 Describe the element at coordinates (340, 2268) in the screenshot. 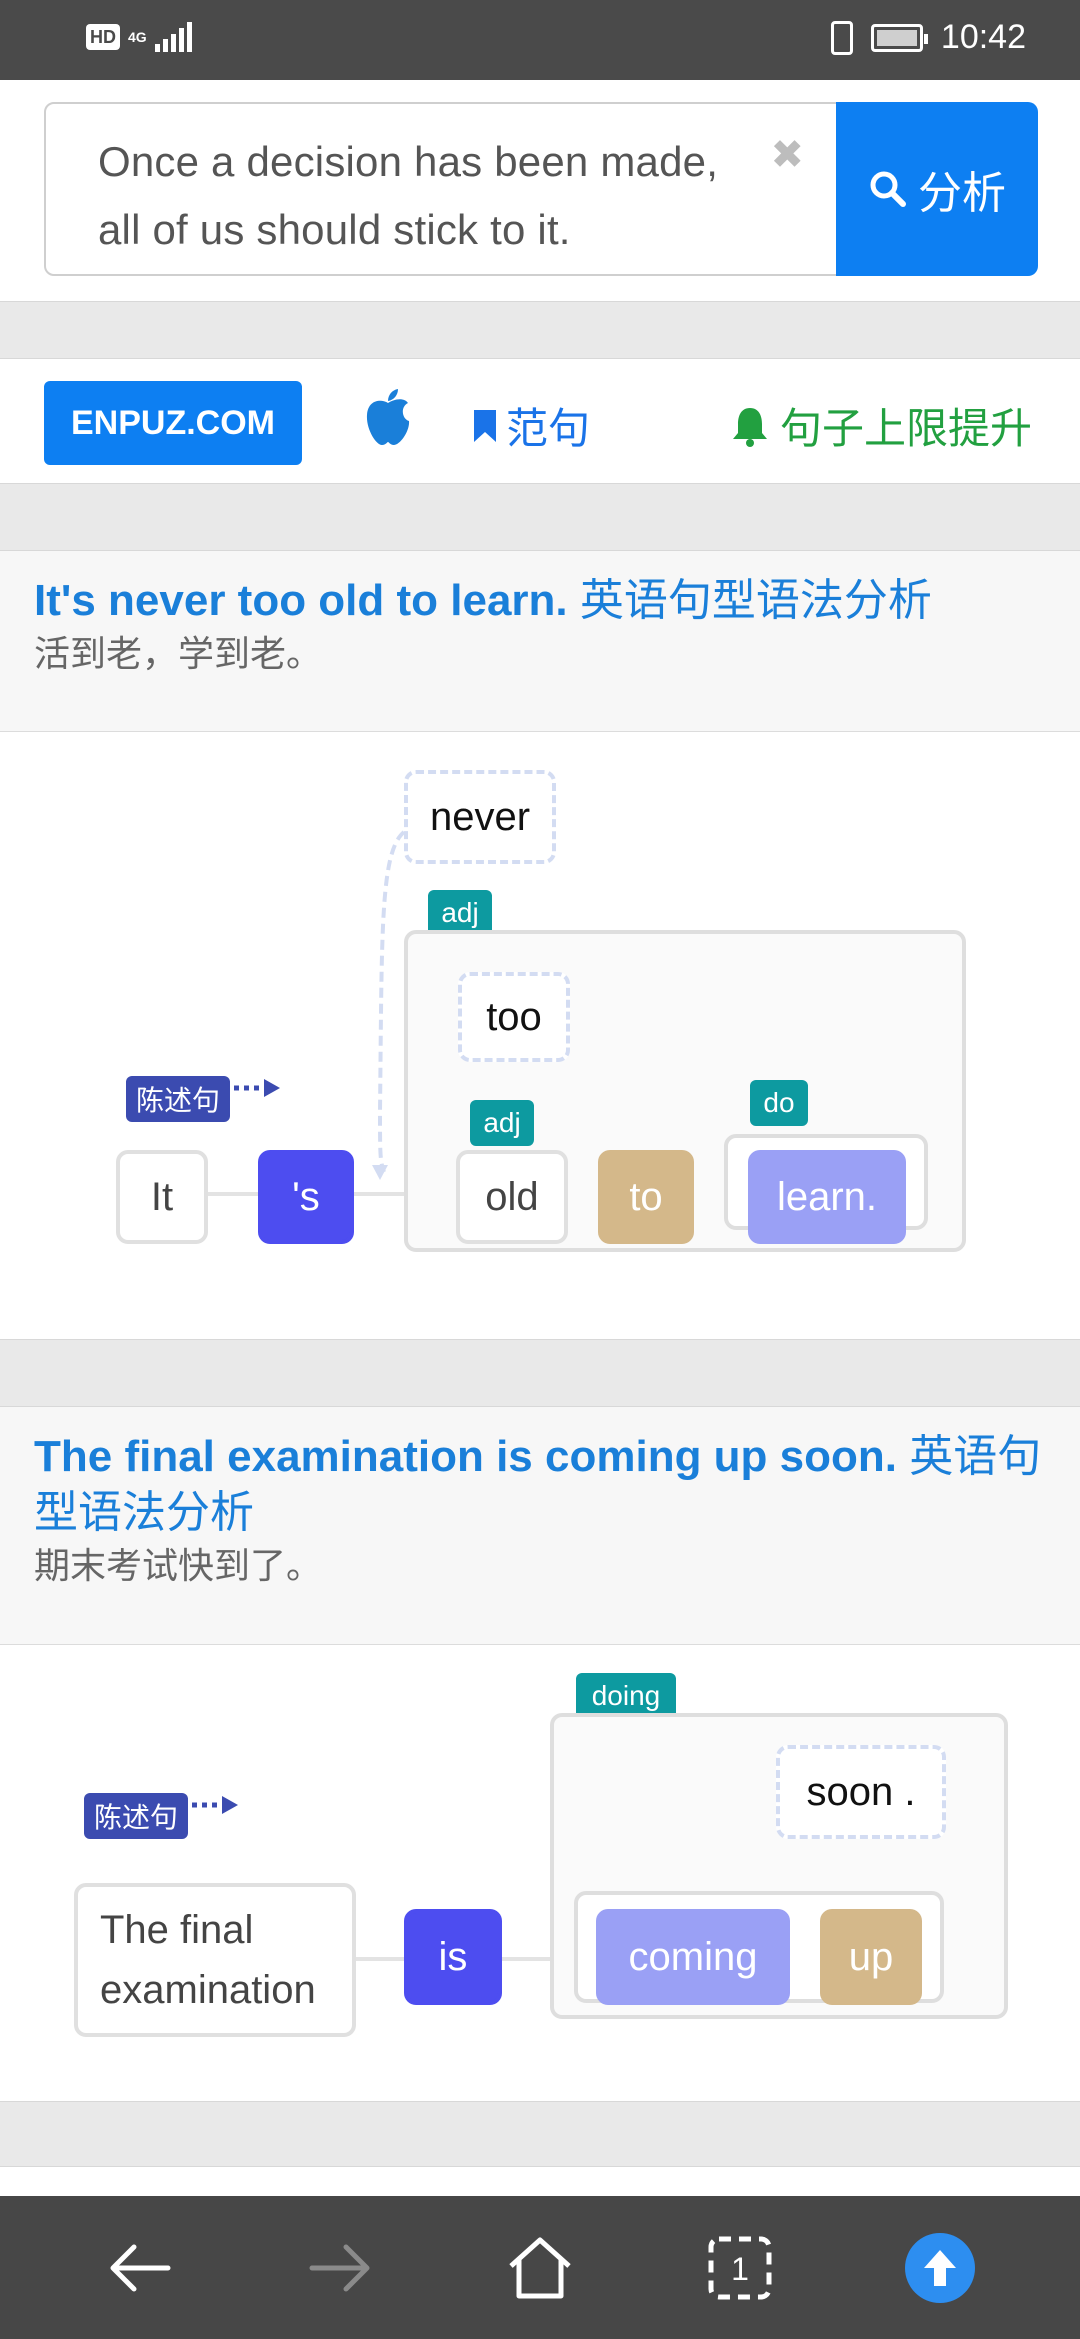

I see `forward-icon` at that location.